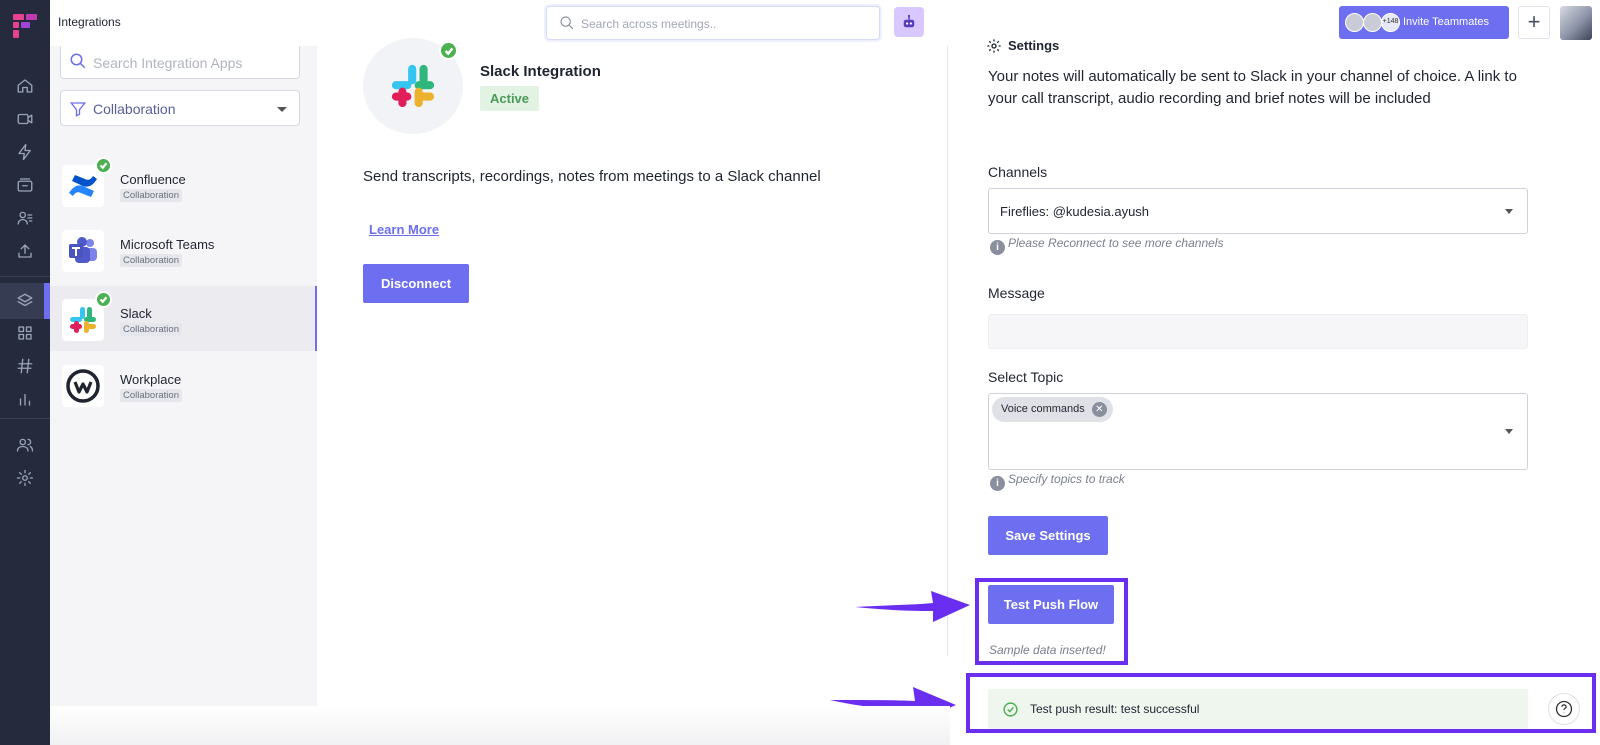 The image size is (1600, 745). Describe the element at coordinates (25, 478) in the screenshot. I see `settings-icon` at that location.